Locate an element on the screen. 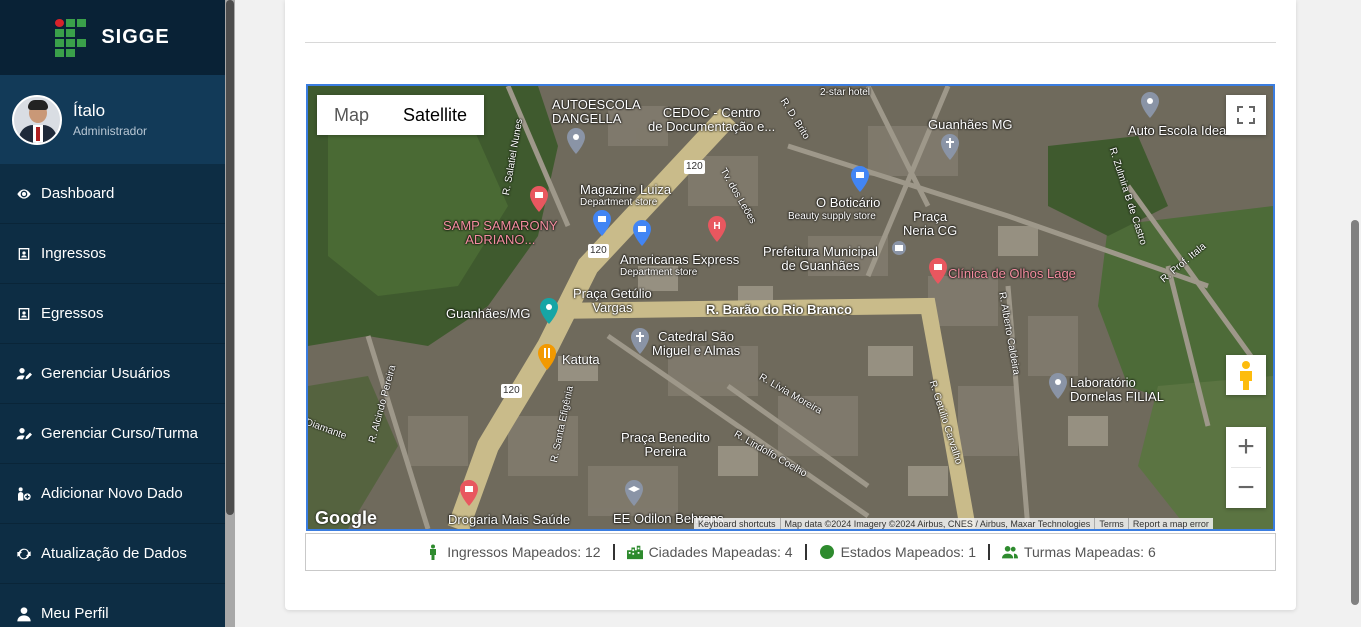 This screenshot has width=1361, height=627. school-pin-icon is located at coordinates (634, 493).